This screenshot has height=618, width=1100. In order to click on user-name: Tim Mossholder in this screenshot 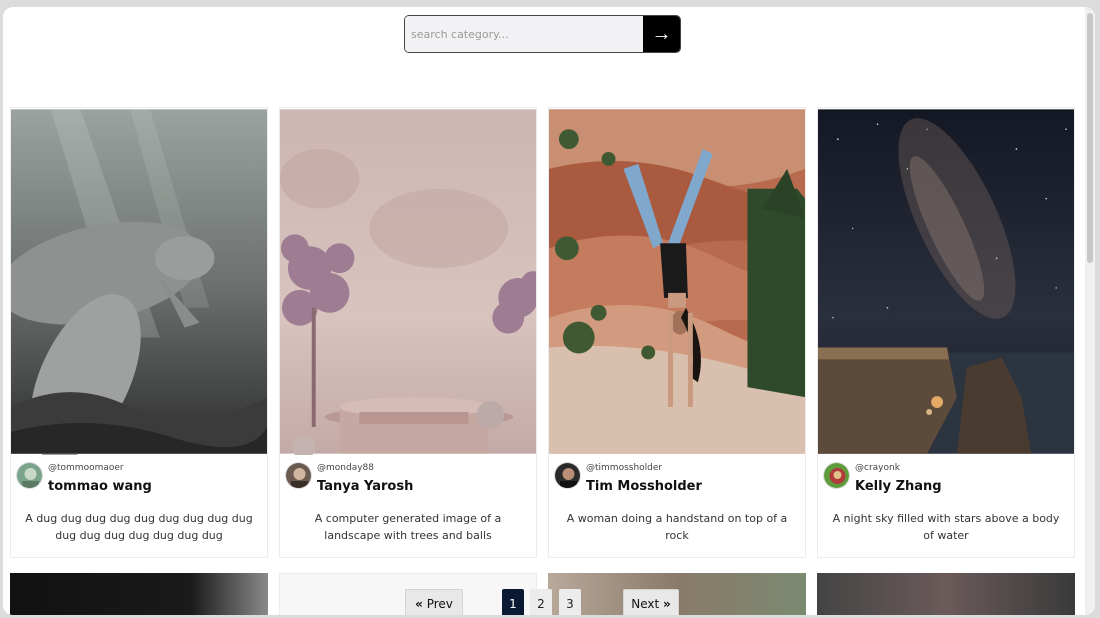, I will do `click(644, 486)`.